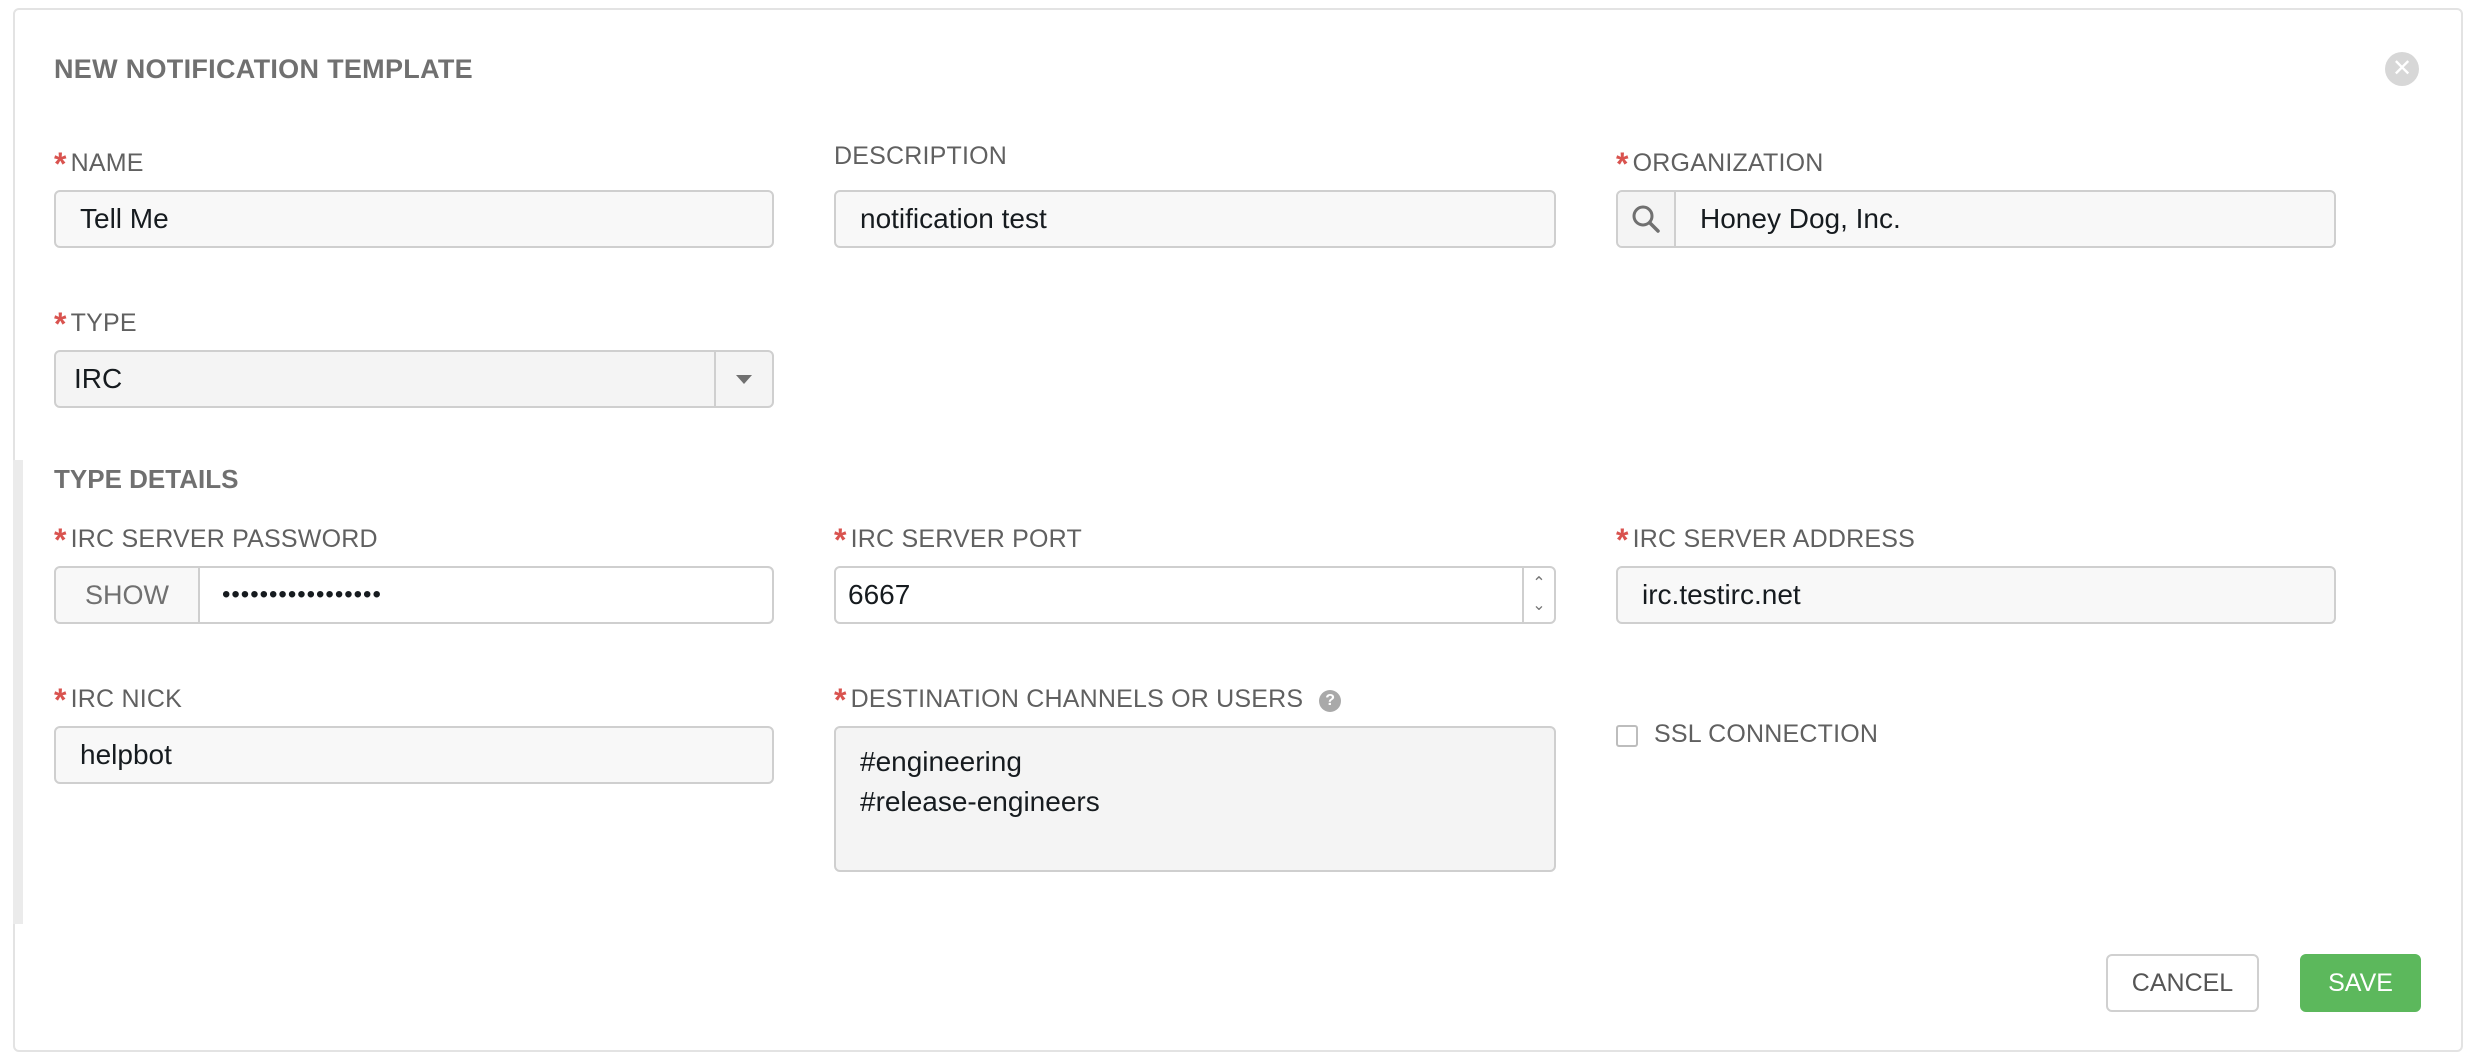  What do you see at coordinates (128, 595) in the screenshot?
I see `show-password-button: SHOW` at bounding box center [128, 595].